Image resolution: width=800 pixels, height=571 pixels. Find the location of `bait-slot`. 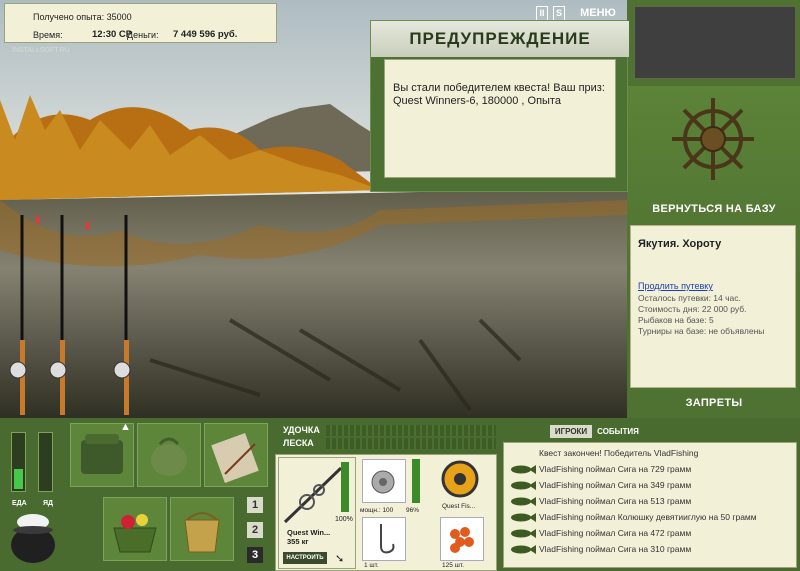

bait-slot is located at coordinates (462, 539).